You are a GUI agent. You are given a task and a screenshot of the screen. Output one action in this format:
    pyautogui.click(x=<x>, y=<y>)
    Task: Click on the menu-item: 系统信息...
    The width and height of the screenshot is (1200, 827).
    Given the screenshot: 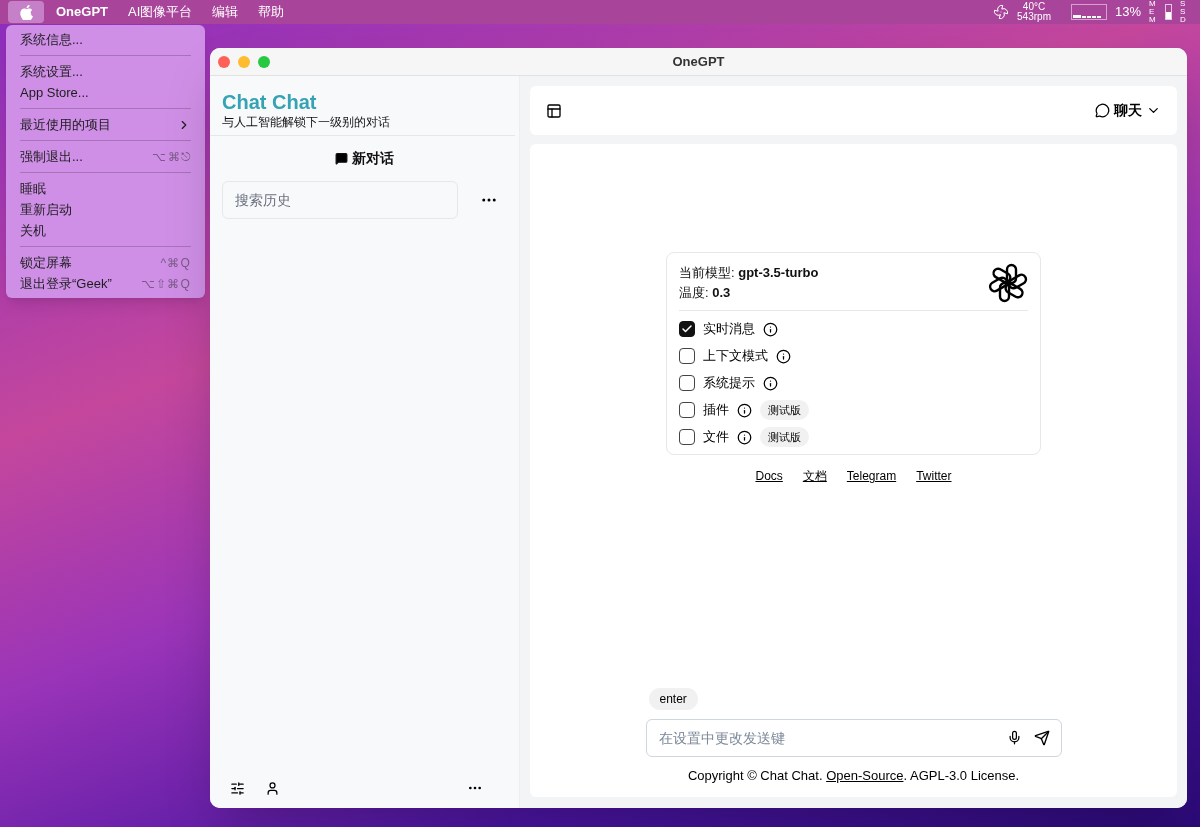 What is the action you would take?
    pyautogui.click(x=105, y=39)
    